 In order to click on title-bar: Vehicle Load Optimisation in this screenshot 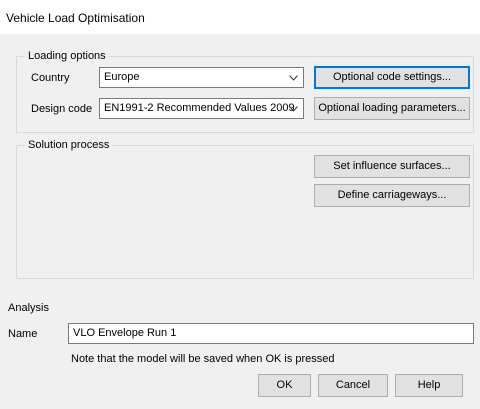, I will do `click(240, 17)`.